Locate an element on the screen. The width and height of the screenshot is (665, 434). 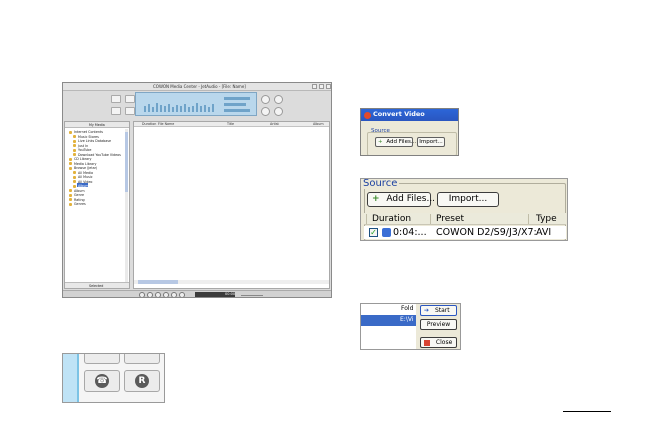
file-list-fragment: Fold is located at coordinates (388, 326).